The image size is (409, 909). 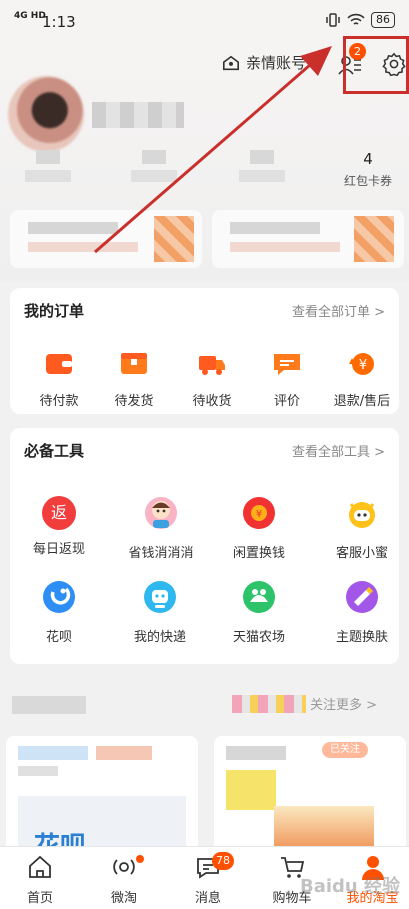 What do you see at coordinates (140, 859) in the screenshot?
I see `weitao-dot` at bounding box center [140, 859].